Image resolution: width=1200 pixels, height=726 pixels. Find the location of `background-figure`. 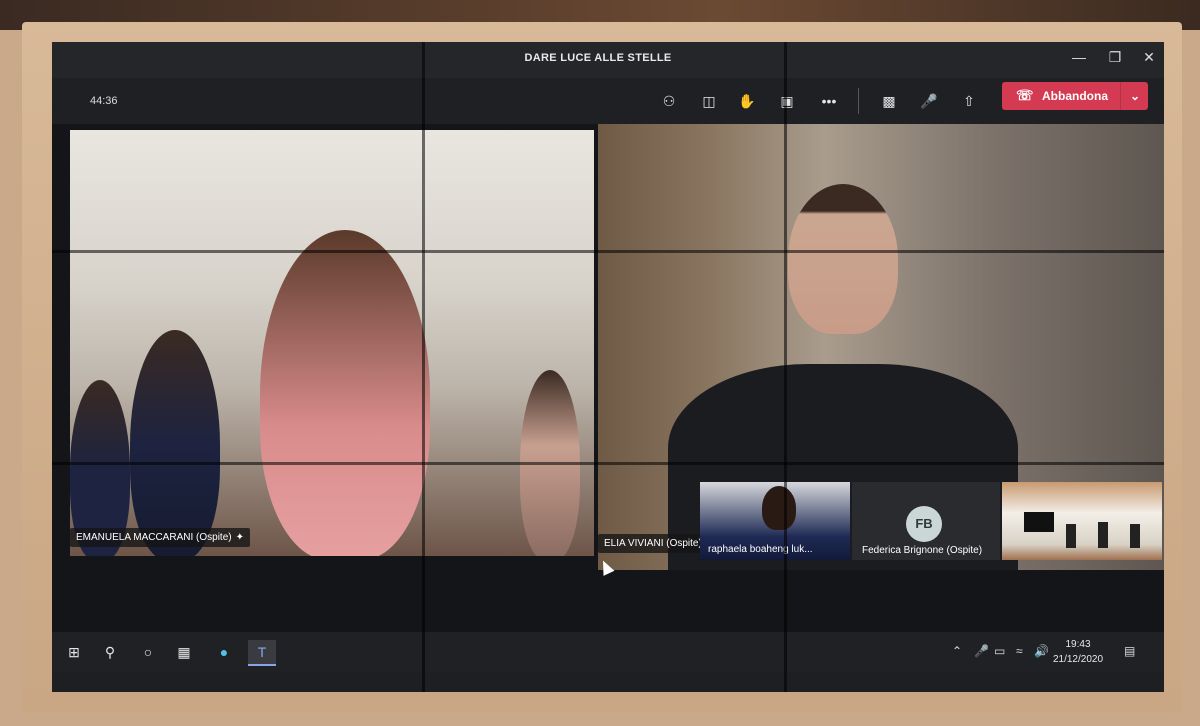

background-figure is located at coordinates (175, 443).